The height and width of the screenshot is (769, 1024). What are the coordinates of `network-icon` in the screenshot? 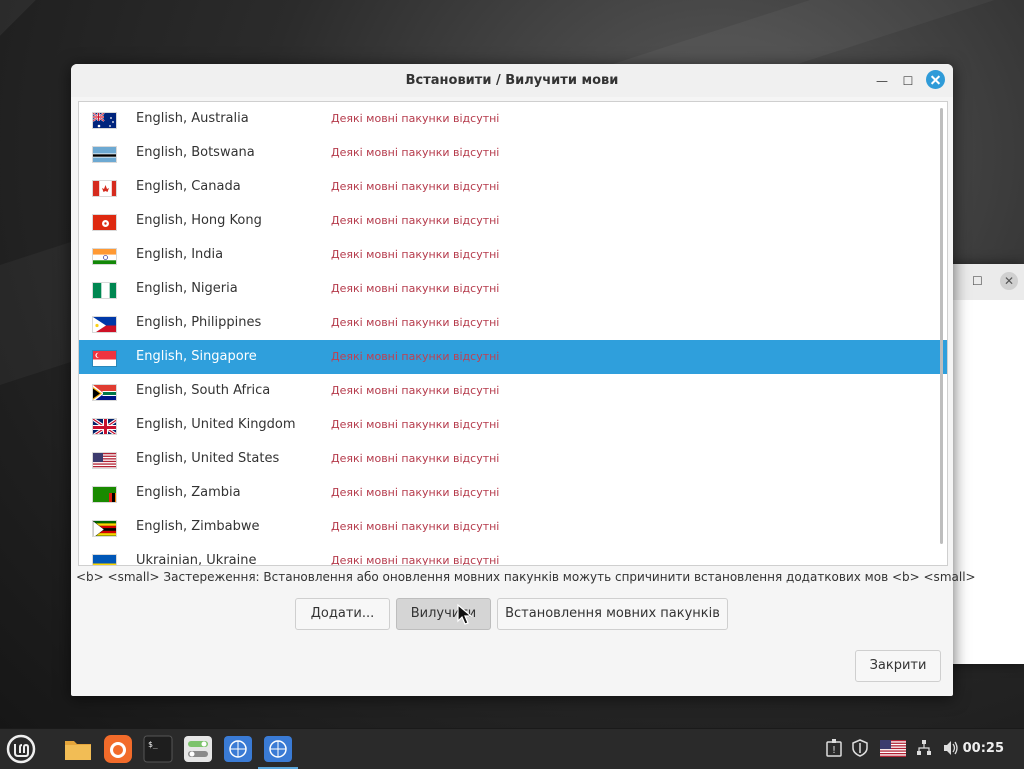 It's located at (924, 750).